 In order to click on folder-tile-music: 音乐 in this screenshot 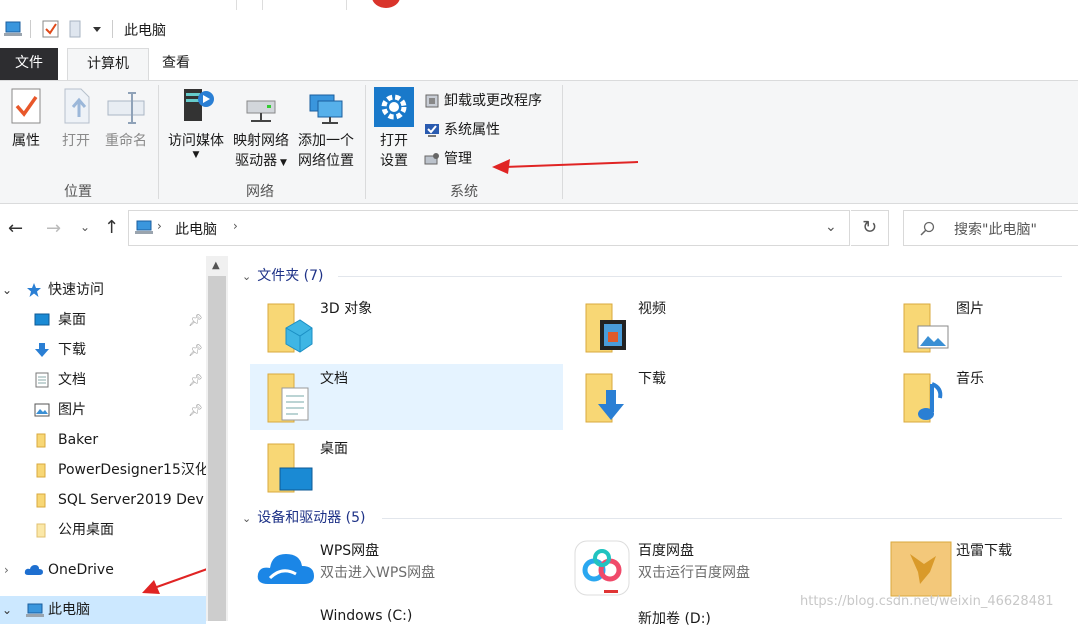, I will do `click(982, 397)`.